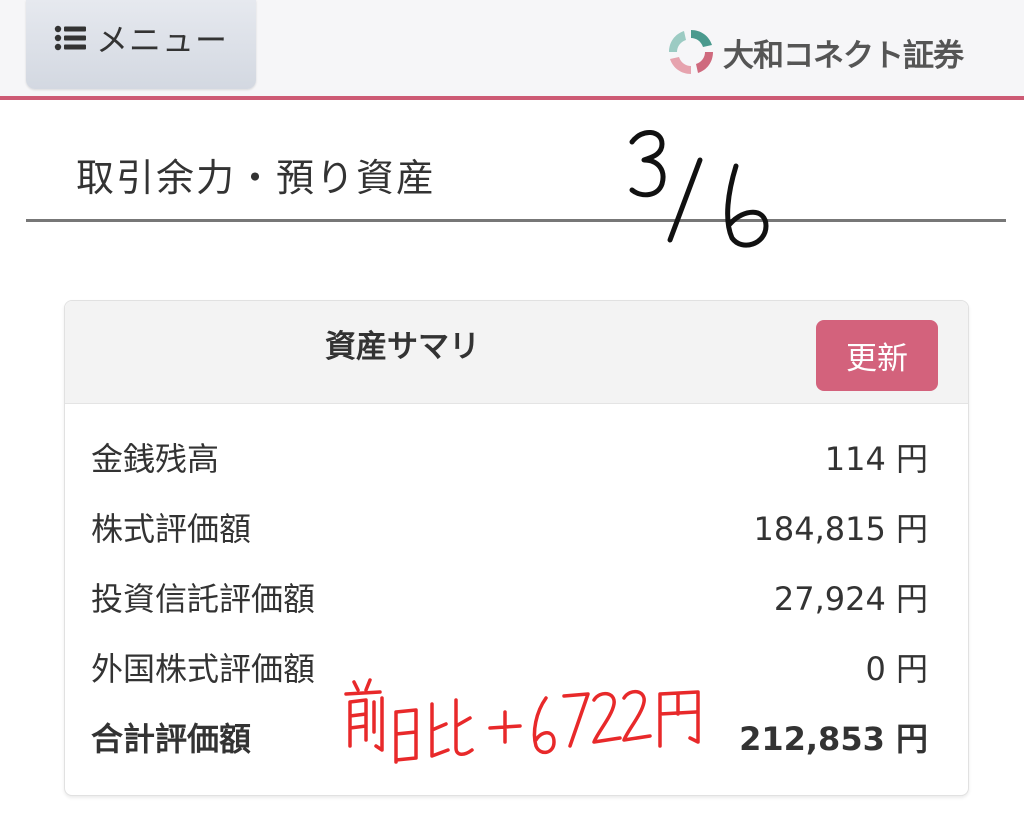 The height and width of the screenshot is (816, 1024). Describe the element at coordinates (691, 52) in the screenshot. I see `brand-mark-icon` at that location.